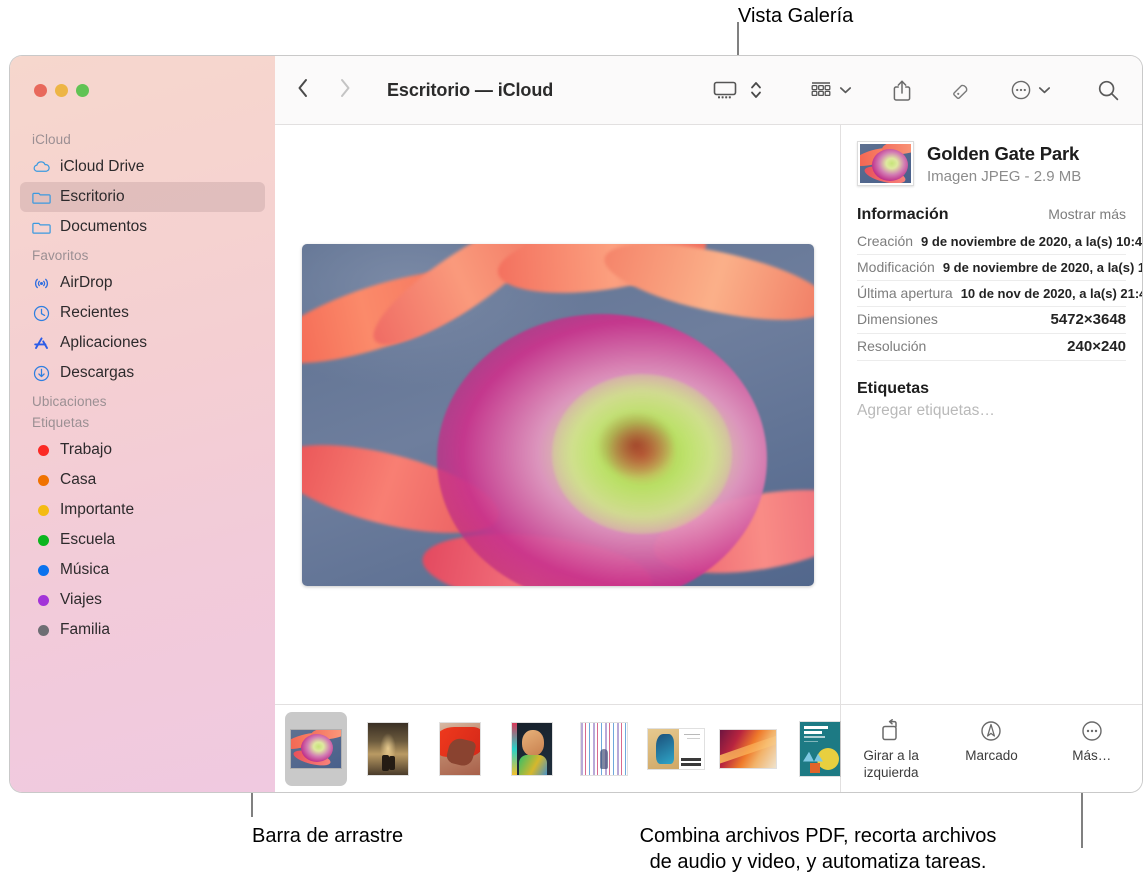  I want to click on flower-center-shadow, so click(635, 444).